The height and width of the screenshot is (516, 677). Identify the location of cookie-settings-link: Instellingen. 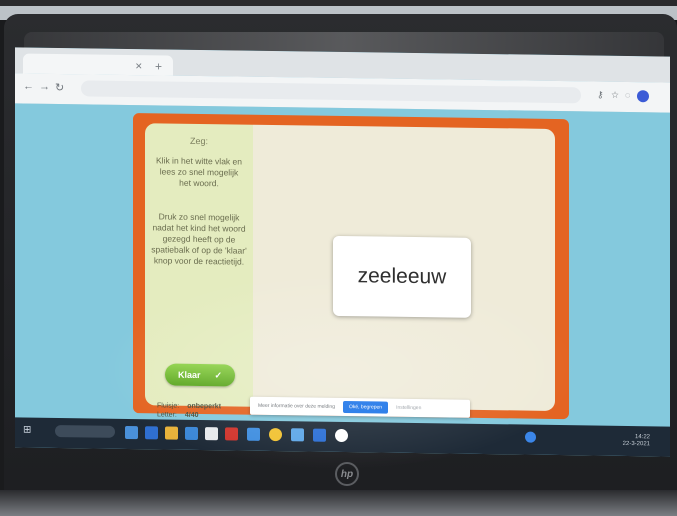
(408, 408).